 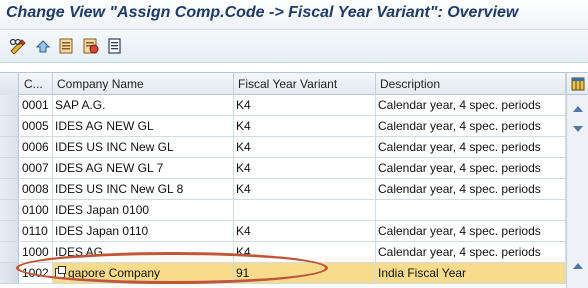 I want to click on copy-icon, so click(x=60, y=272).